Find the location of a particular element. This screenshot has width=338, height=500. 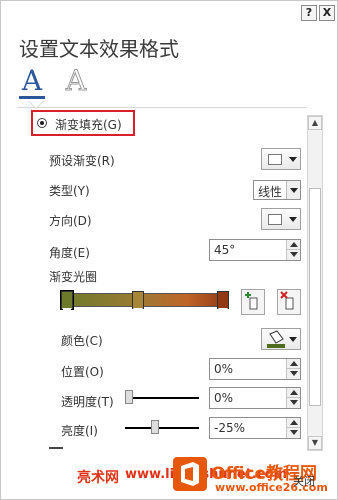

office-logo-icon is located at coordinates (190, 474).